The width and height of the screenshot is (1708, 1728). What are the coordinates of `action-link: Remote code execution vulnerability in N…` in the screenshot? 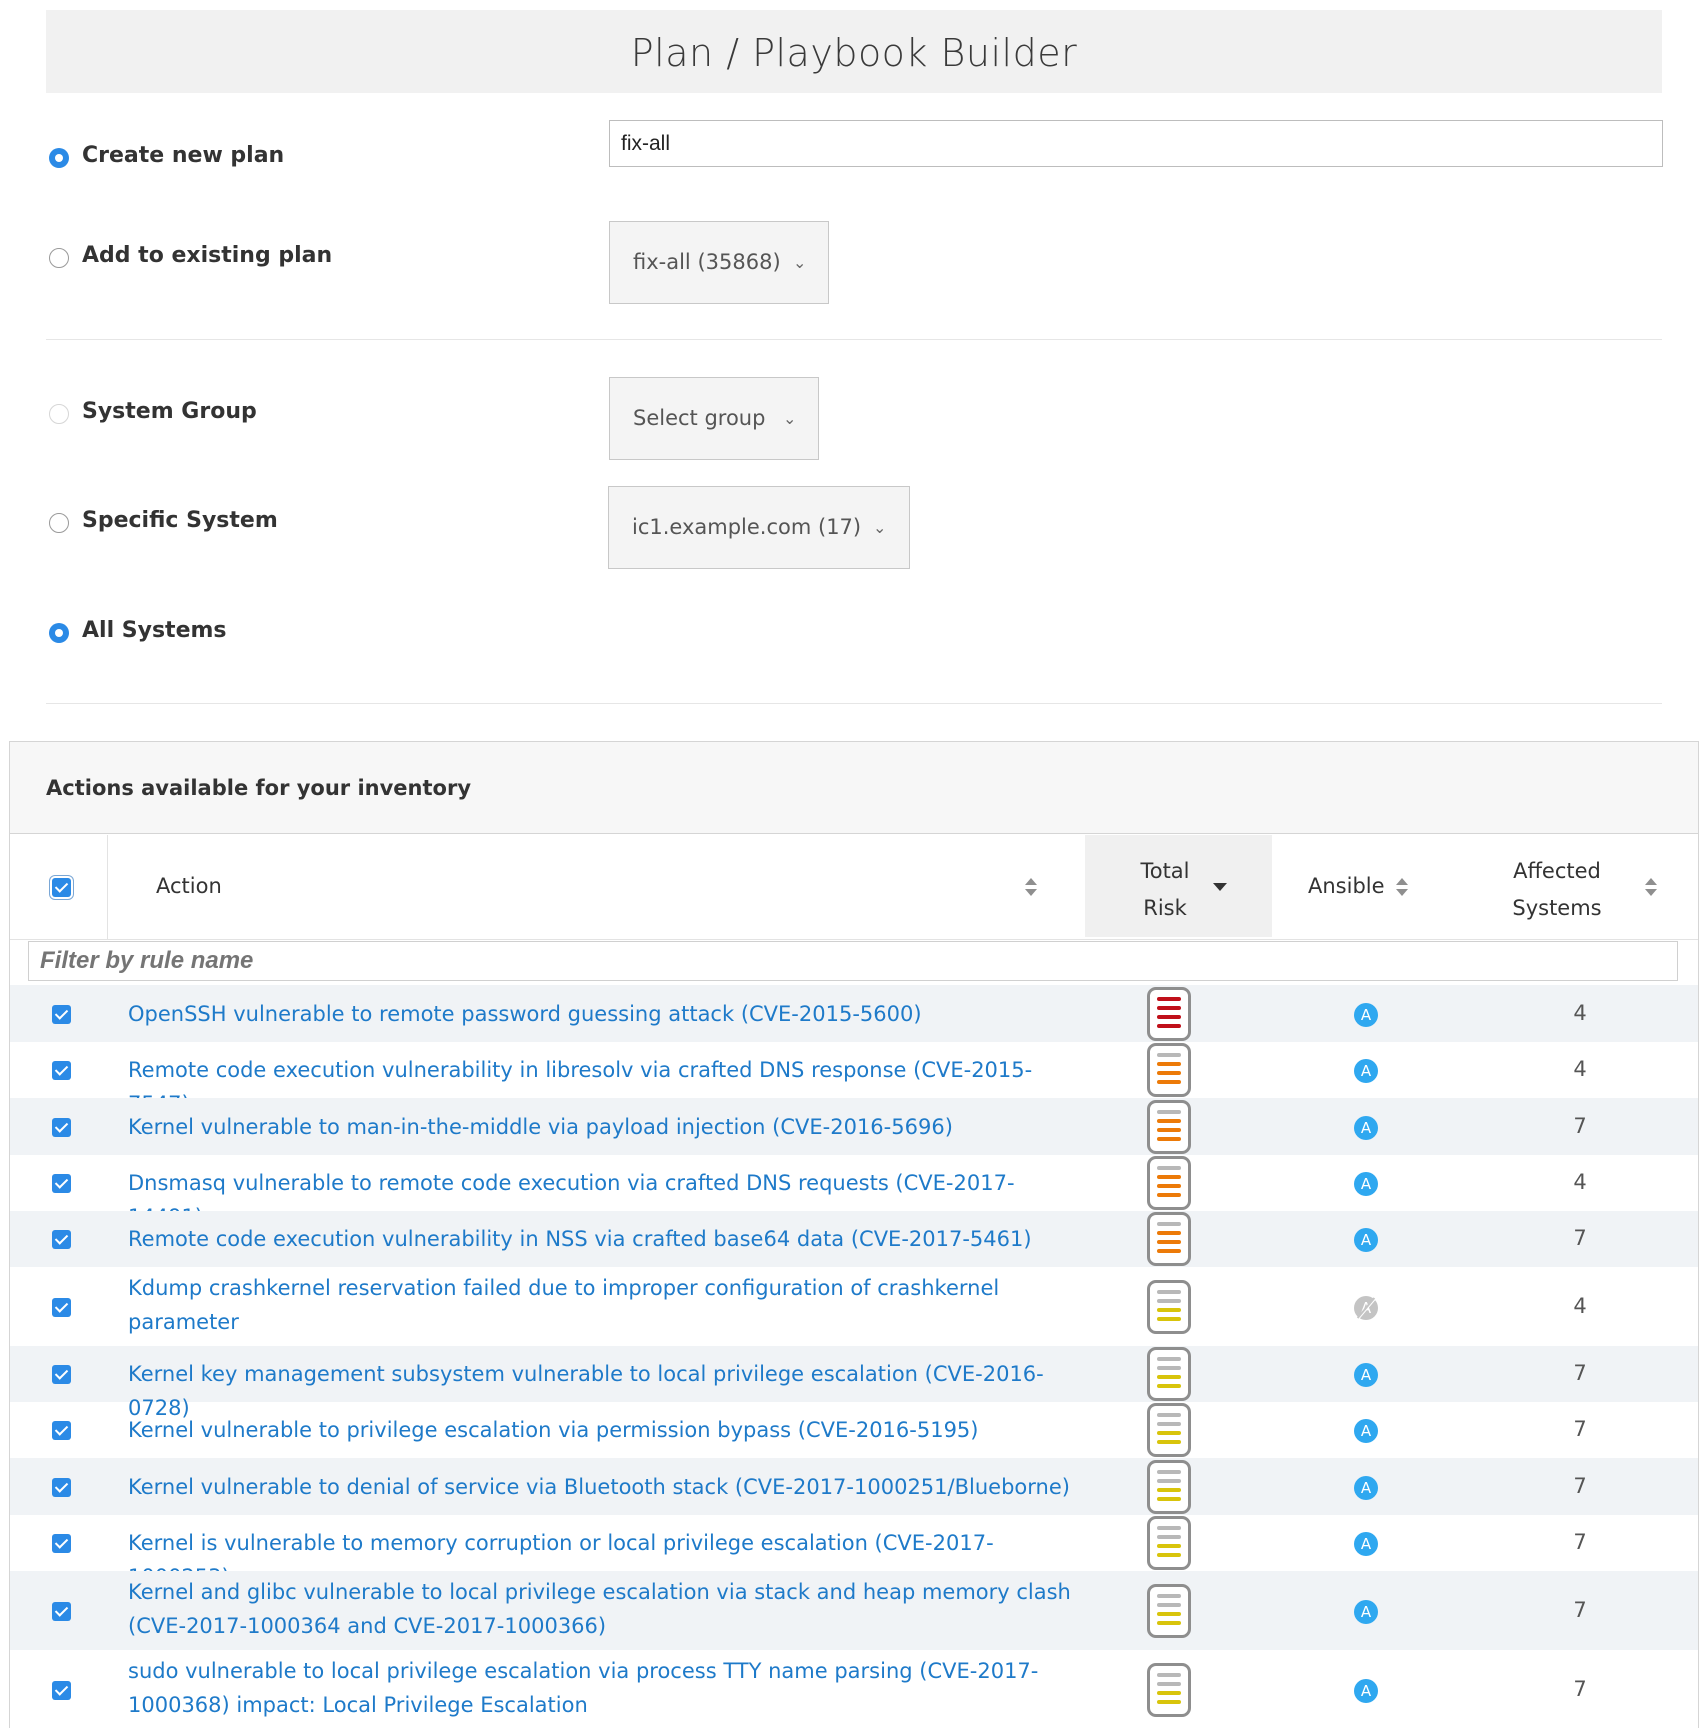 It's located at (600, 1239).